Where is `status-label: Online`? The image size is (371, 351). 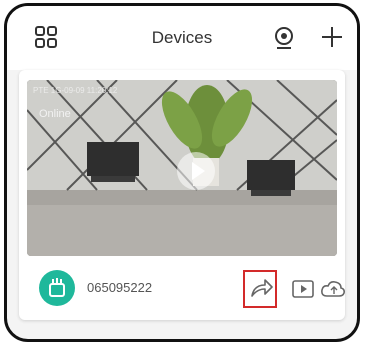
status-label: Online is located at coordinates (55, 114).